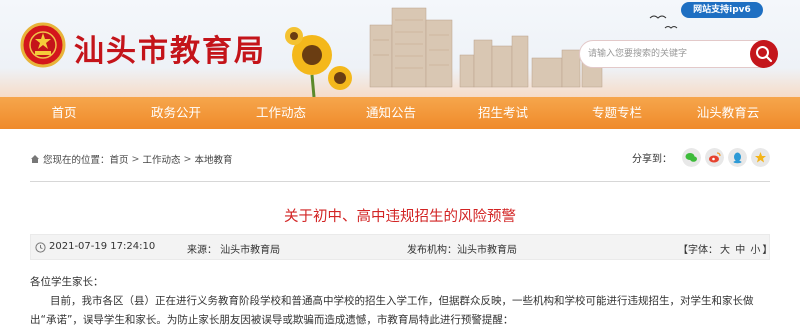 The image size is (800, 329). What do you see at coordinates (737, 157) in the screenshot?
I see `qq-icon` at bounding box center [737, 157].